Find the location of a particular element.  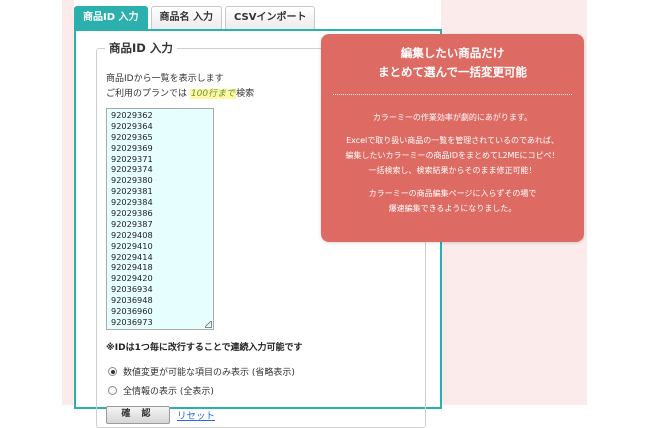

callout-body-line: カラーミーの商品編集ページに入らずその場で is located at coordinates (452, 193).